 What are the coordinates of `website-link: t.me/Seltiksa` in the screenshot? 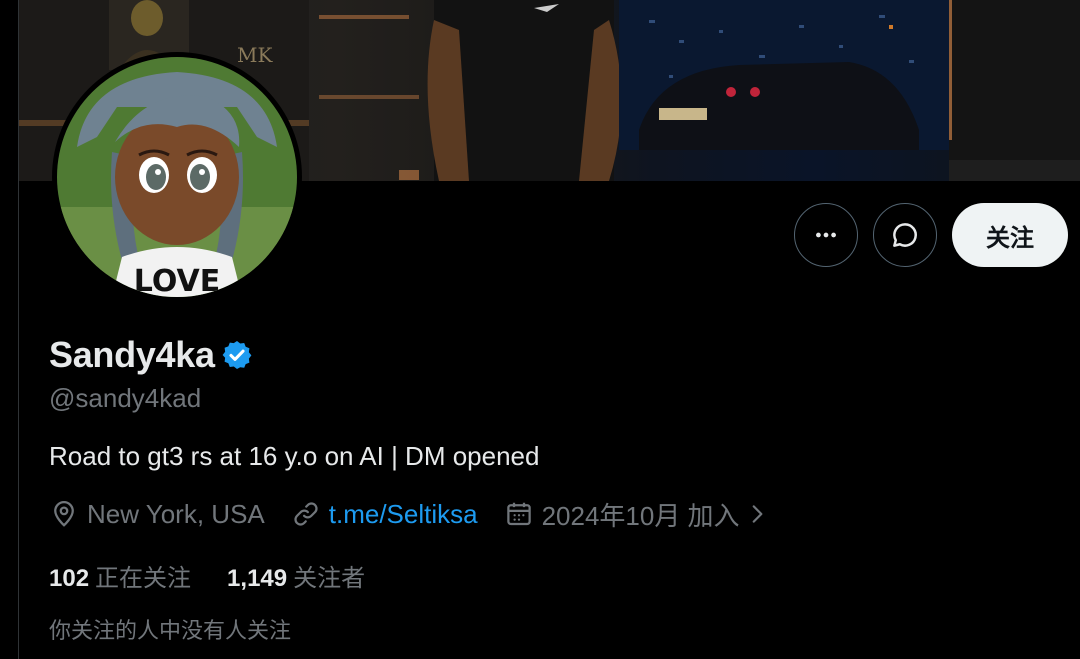 It's located at (403, 514).